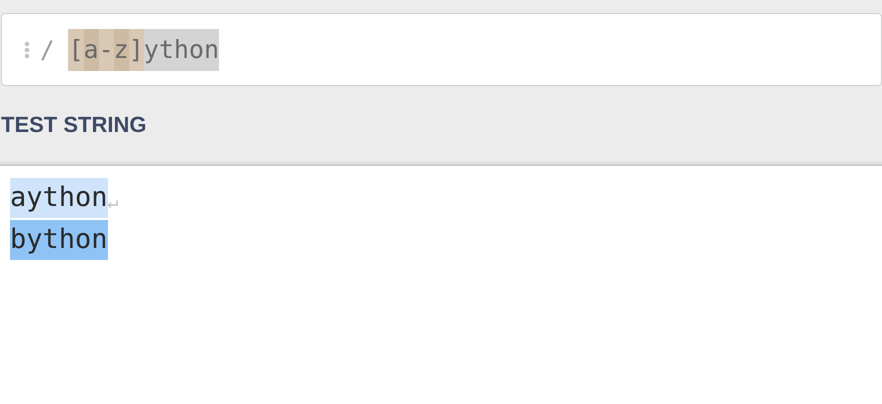 The image size is (882, 404). What do you see at coordinates (113, 203) in the screenshot?
I see `newline-marker: ↵` at bounding box center [113, 203].